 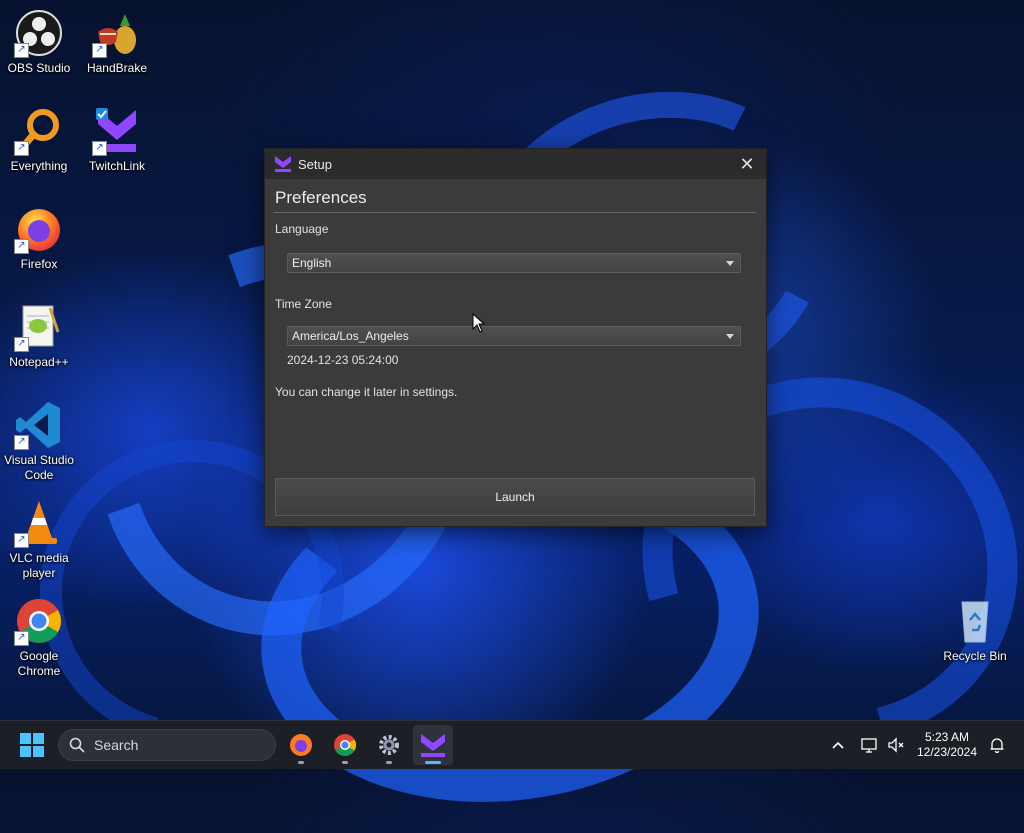 What do you see at coordinates (947, 752) in the screenshot?
I see `clock-date: 12/23/2024` at bounding box center [947, 752].